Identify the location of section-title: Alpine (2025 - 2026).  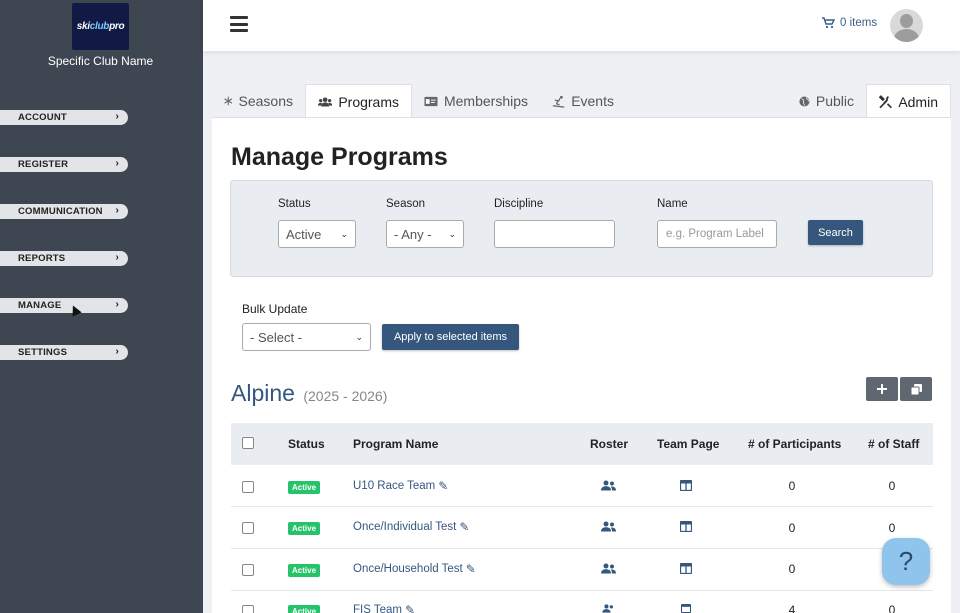
(309, 393).